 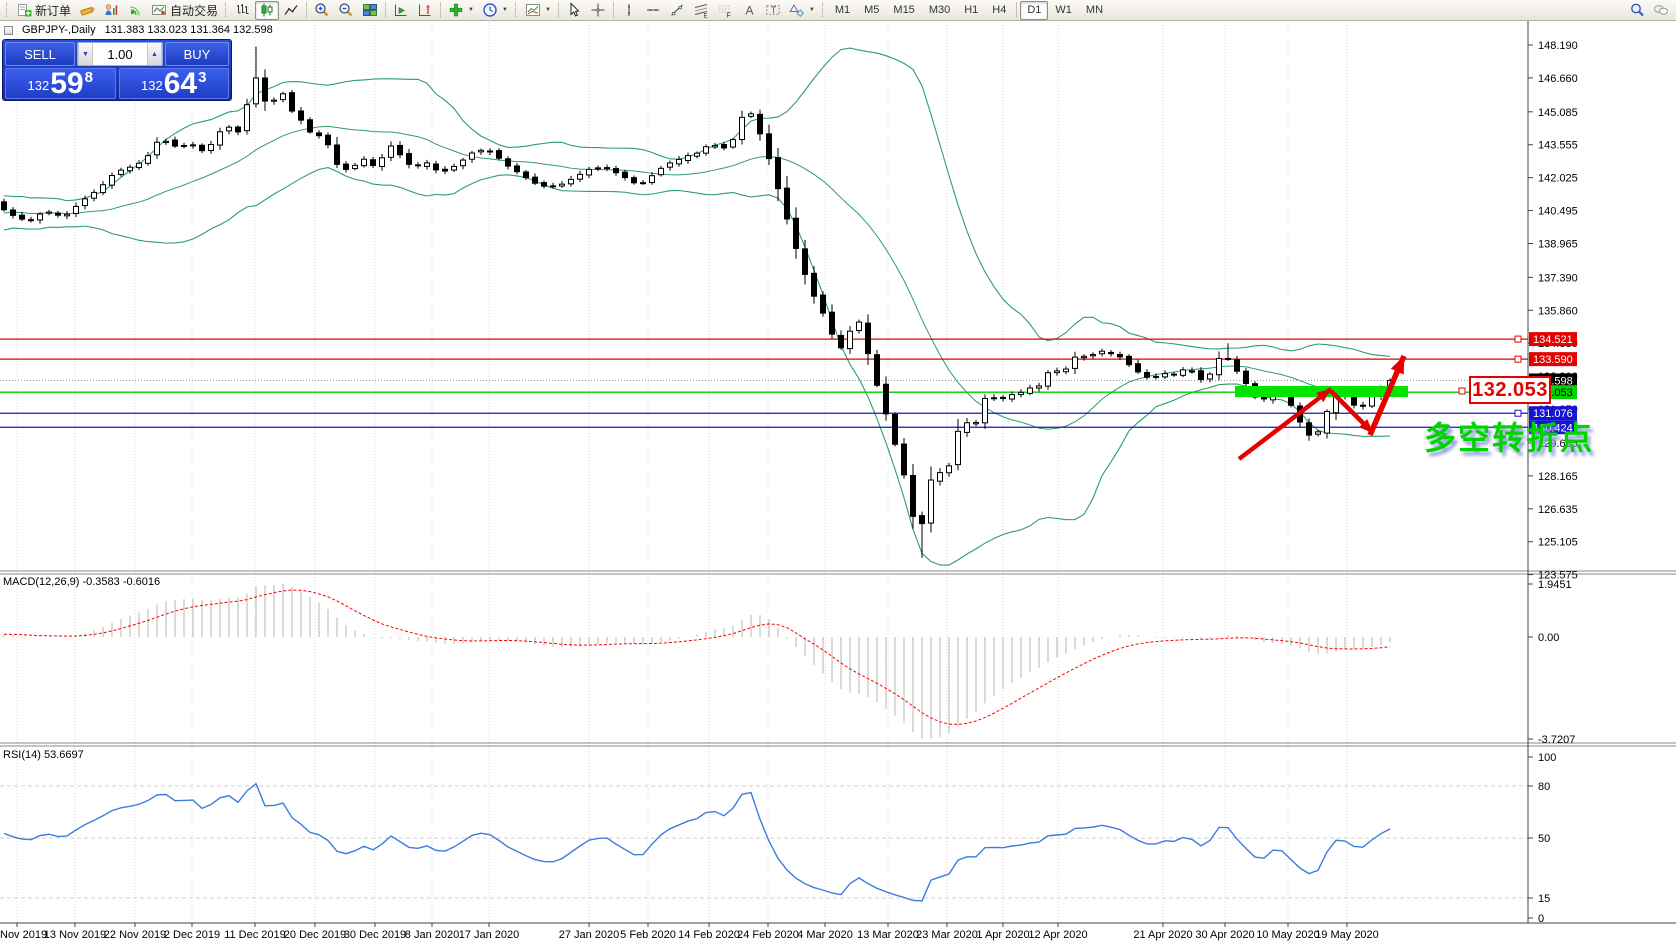 What do you see at coordinates (1558, 244) in the screenshot?
I see `svg-text: 138.965` at bounding box center [1558, 244].